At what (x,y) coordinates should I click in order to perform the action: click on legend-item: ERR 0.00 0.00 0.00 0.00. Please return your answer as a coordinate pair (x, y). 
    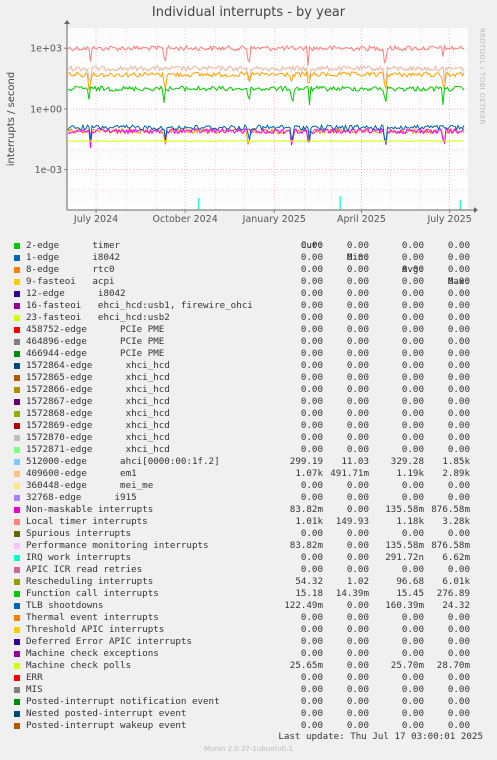
    Looking at the image, I should click on (248, 678).